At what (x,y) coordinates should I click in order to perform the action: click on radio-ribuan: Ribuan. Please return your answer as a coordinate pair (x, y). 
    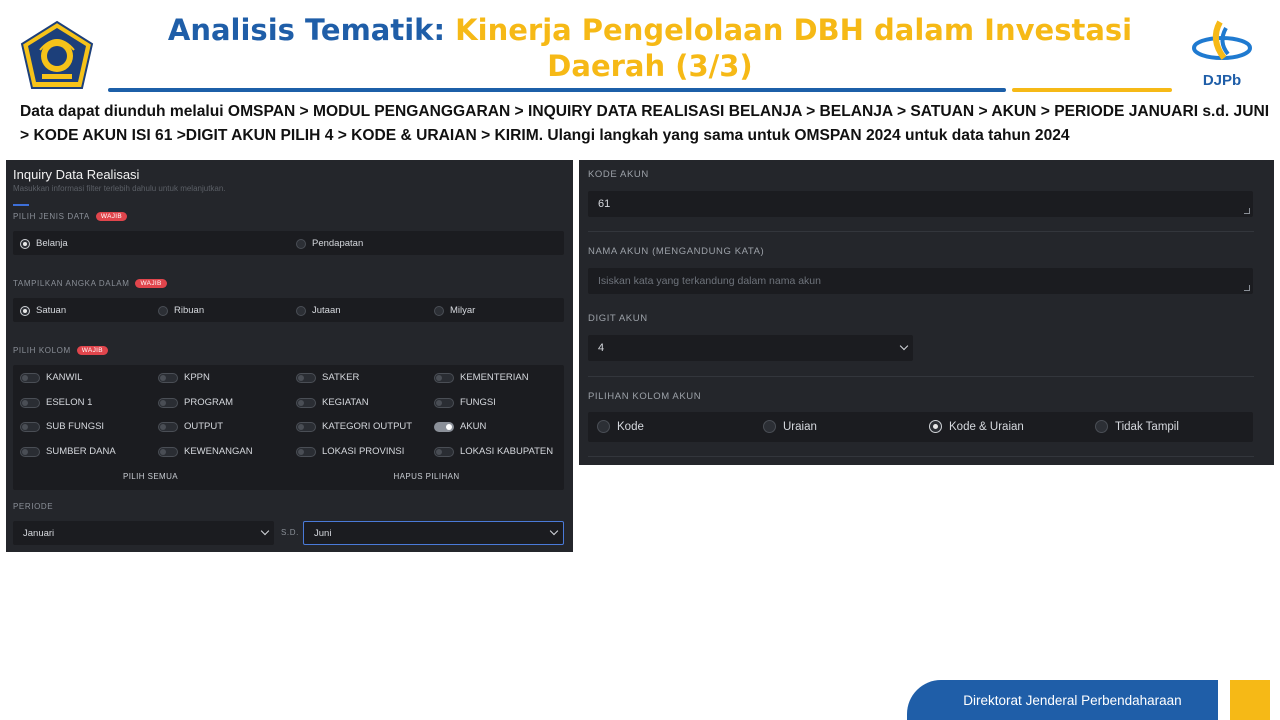
    Looking at the image, I should click on (181, 310).